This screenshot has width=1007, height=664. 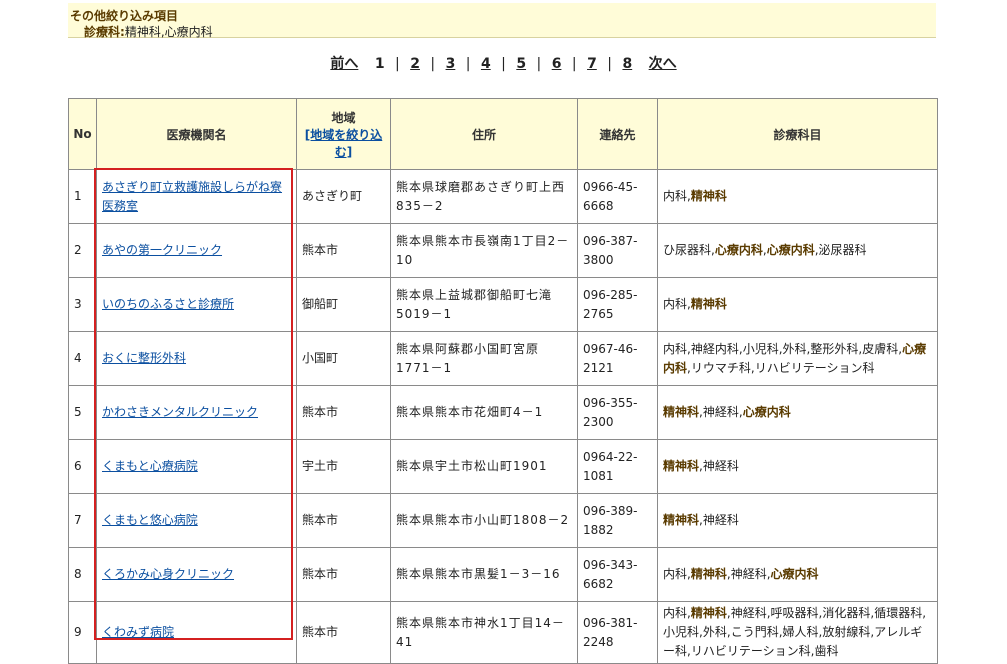 I want to click on filter-department-value: 精神科,心療内科, so click(x=168, y=32).